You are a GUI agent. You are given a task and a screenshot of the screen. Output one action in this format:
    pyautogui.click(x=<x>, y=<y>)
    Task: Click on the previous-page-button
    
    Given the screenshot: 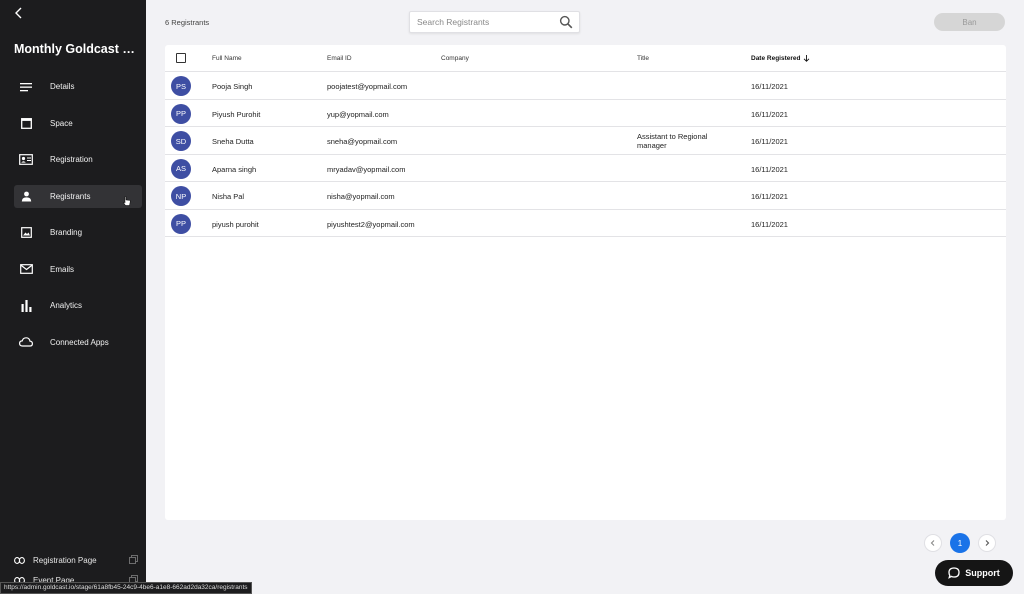 What is the action you would take?
    pyautogui.click(x=933, y=543)
    